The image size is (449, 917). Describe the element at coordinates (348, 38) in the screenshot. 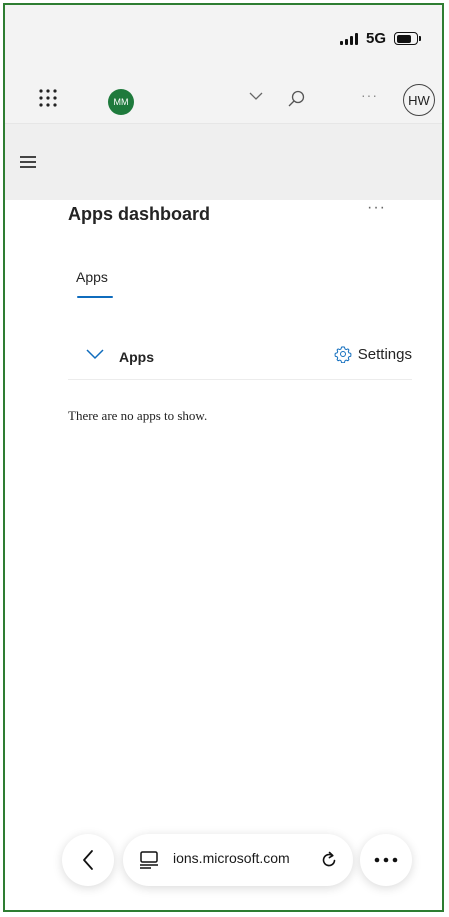

I see `signal-icon` at that location.